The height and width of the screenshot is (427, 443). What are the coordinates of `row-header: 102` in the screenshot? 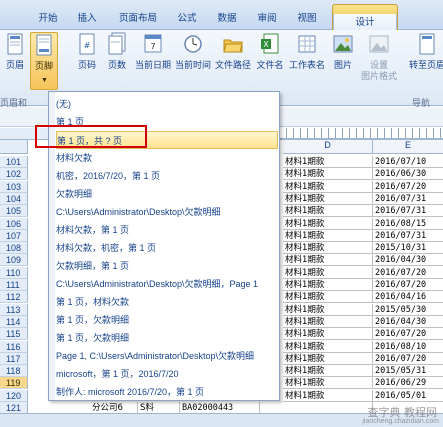 It's located at (14, 174).